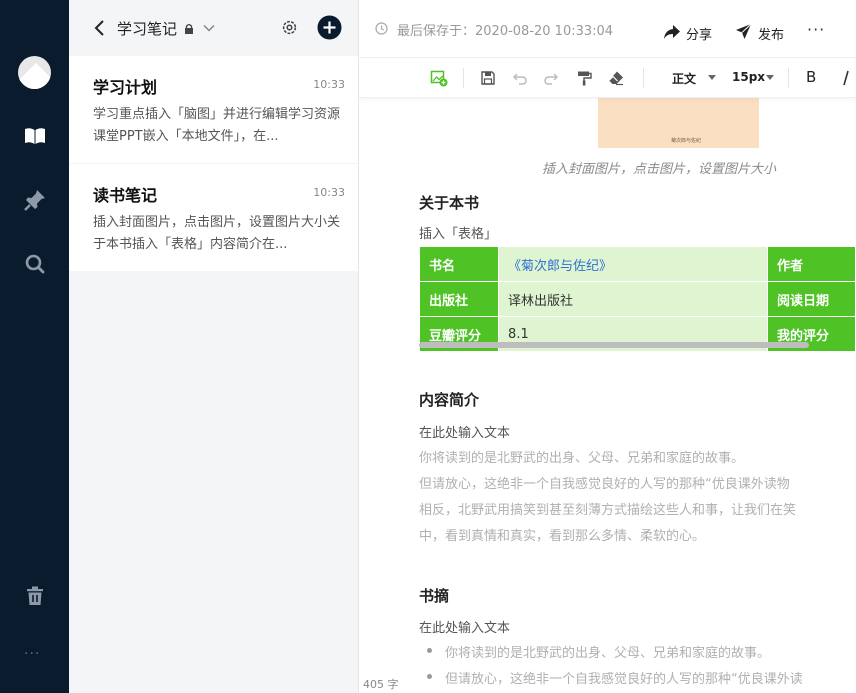 The width and height of the screenshot is (856, 693). What do you see at coordinates (100, 28) in the screenshot?
I see `back-arrow-icon` at bounding box center [100, 28].